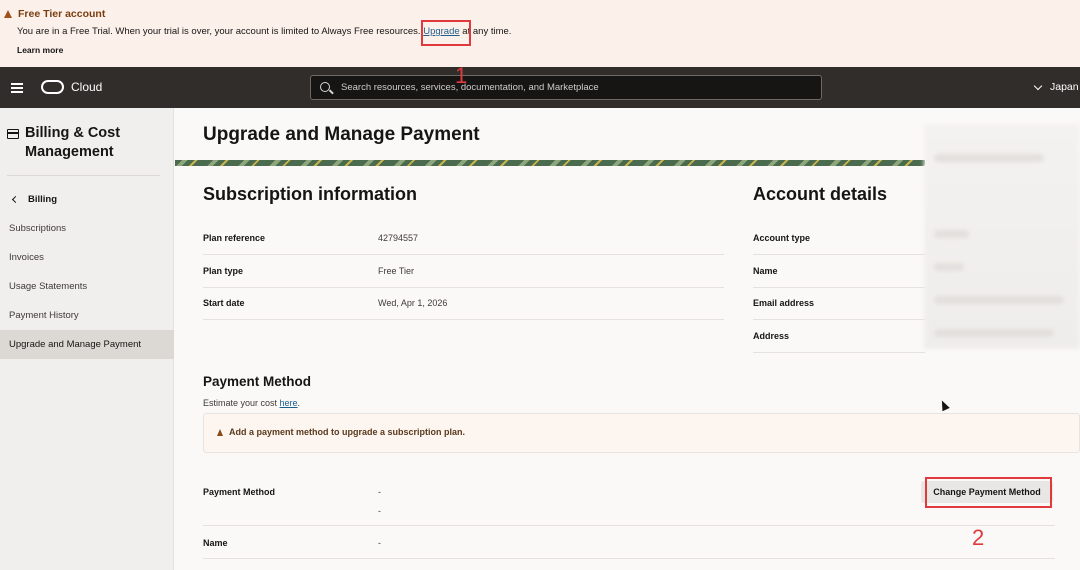 This screenshot has height=570, width=1080. What do you see at coordinates (215, 543) in the screenshot?
I see `payment-name-label: Name` at bounding box center [215, 543].